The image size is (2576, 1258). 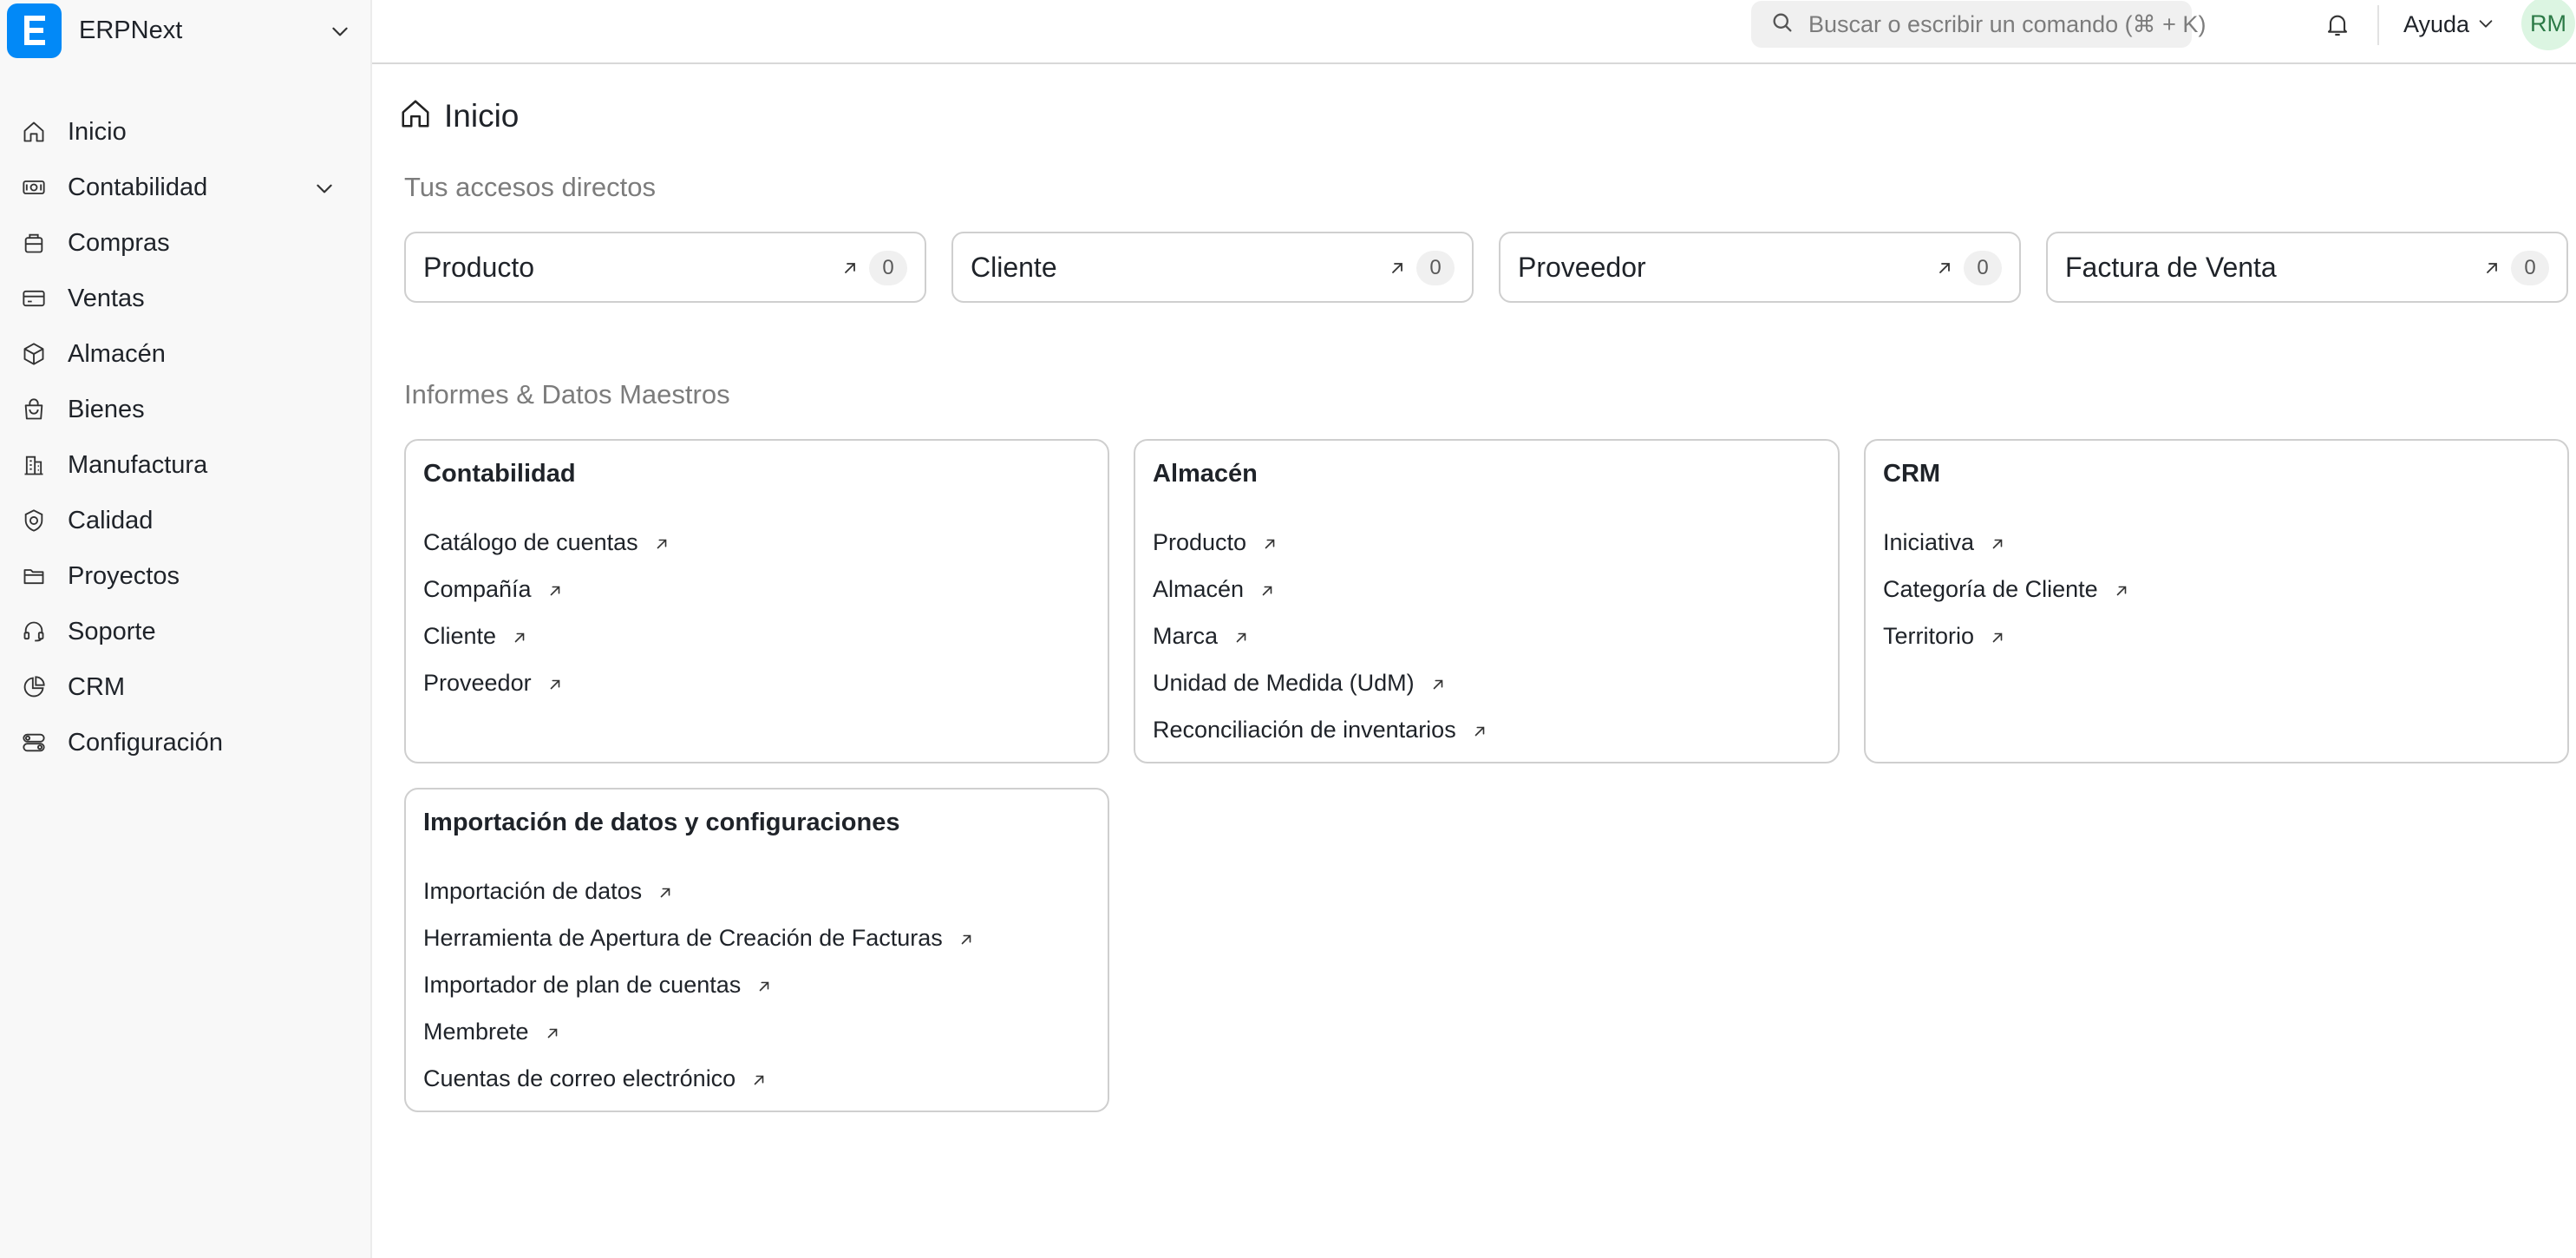 What do you see at coordinates (2337, 27) in the screenshot?
I see `notifications-bell-icon` at bounding box center [2337, 27].